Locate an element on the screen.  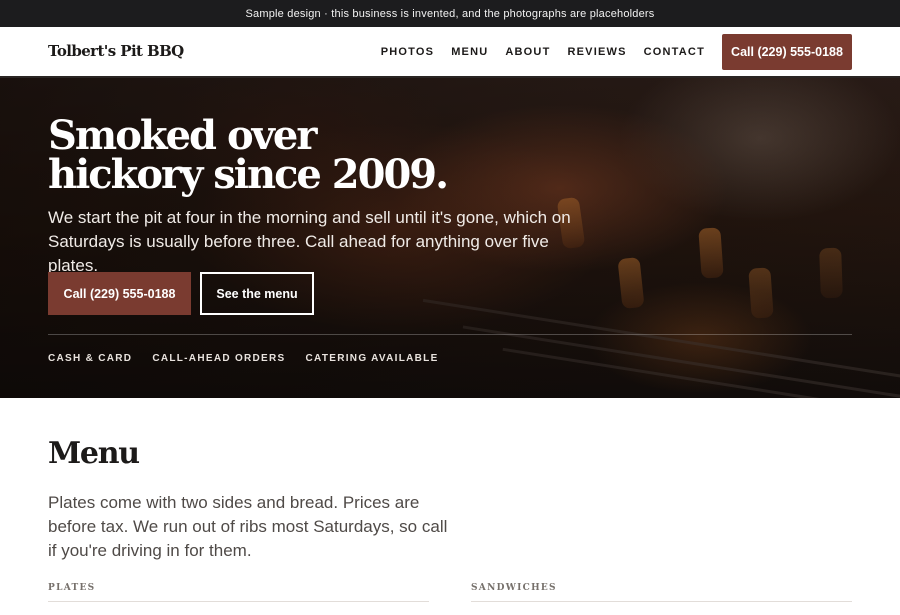
header-call-button: Call (229) 555-0188 is located at coordinates (787, 52).